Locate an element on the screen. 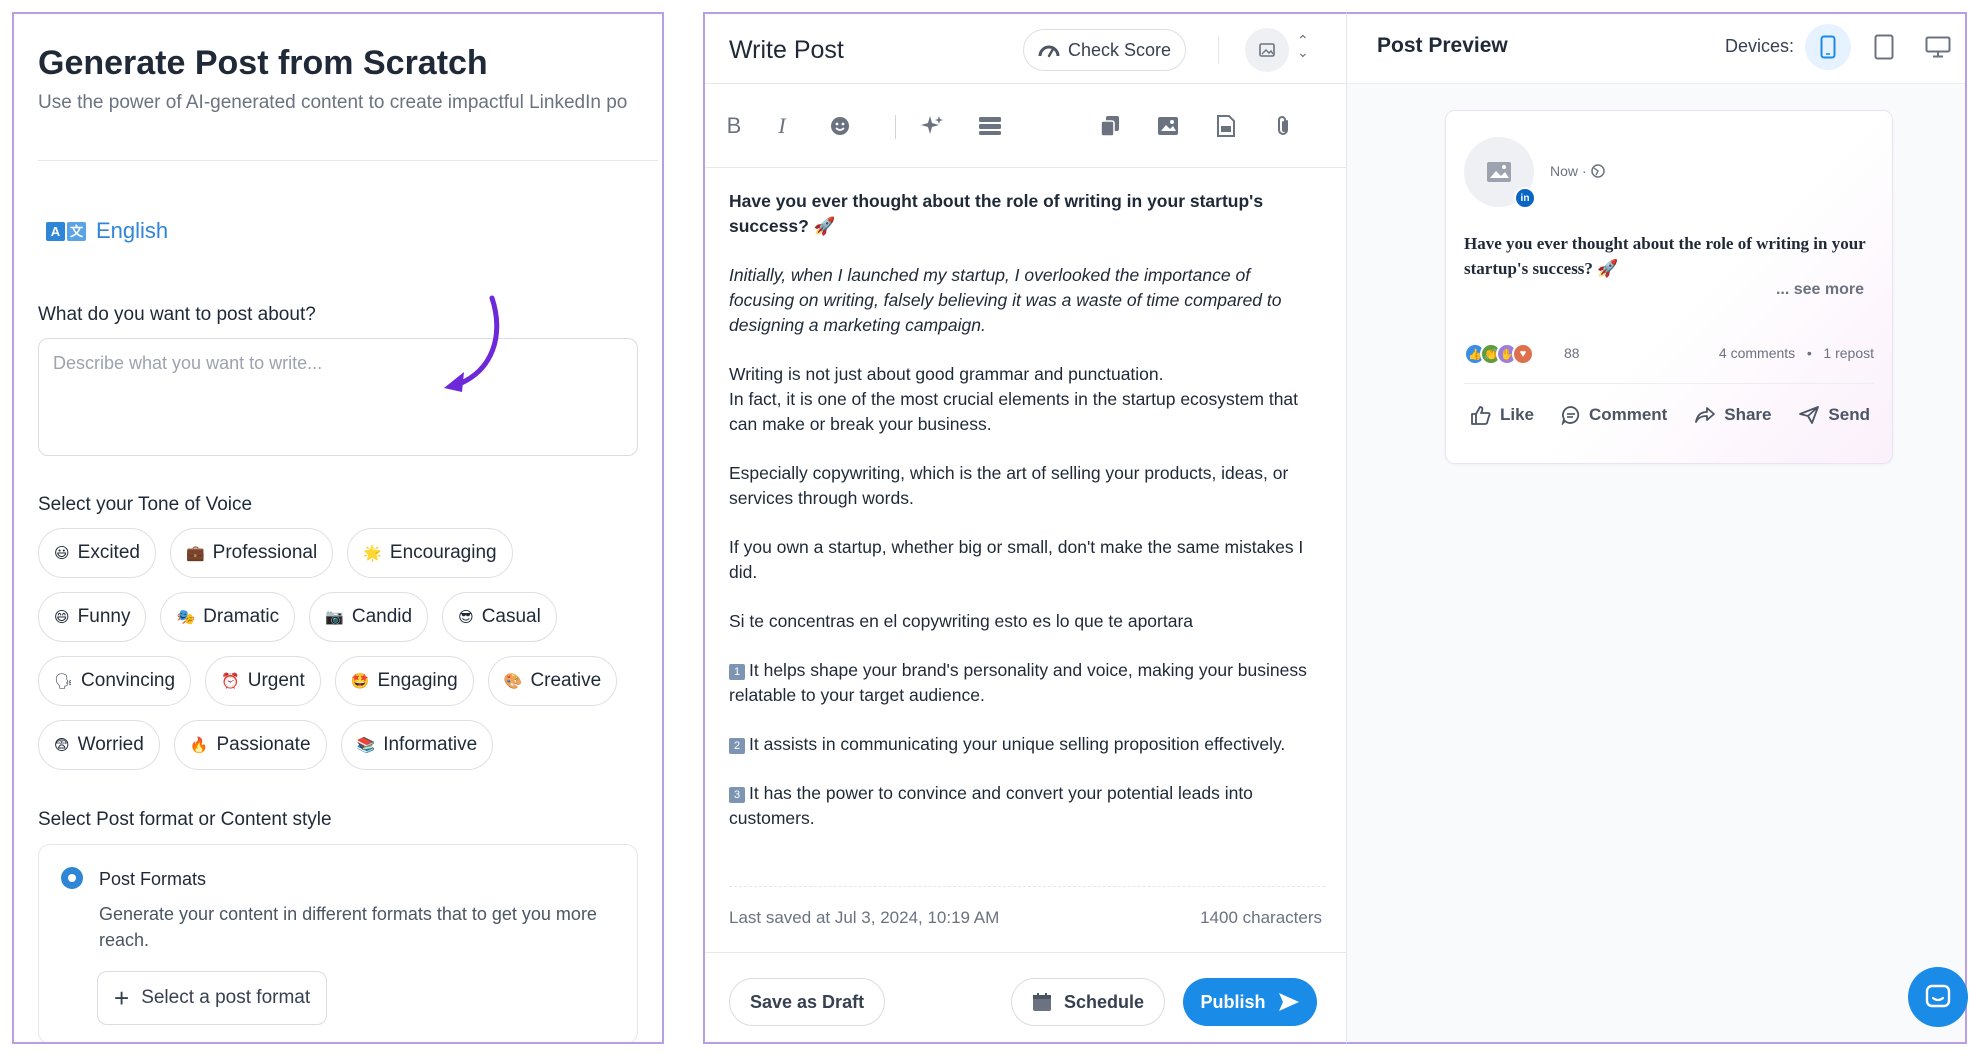 The width and height of the screenshot is (1979, 1058). tone-chip-worried: 😨 Worried is located at coordinates (99, 745).